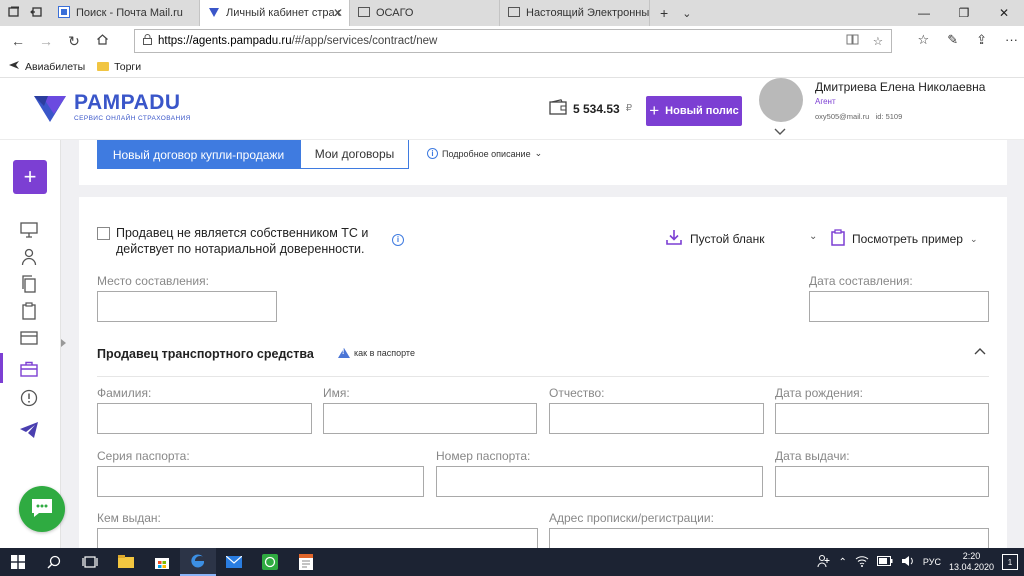  What do you see at coordinates (18, 41) in the screenshot?
I see `back-arrow-icon: ←` at bounding box center [18, 41].